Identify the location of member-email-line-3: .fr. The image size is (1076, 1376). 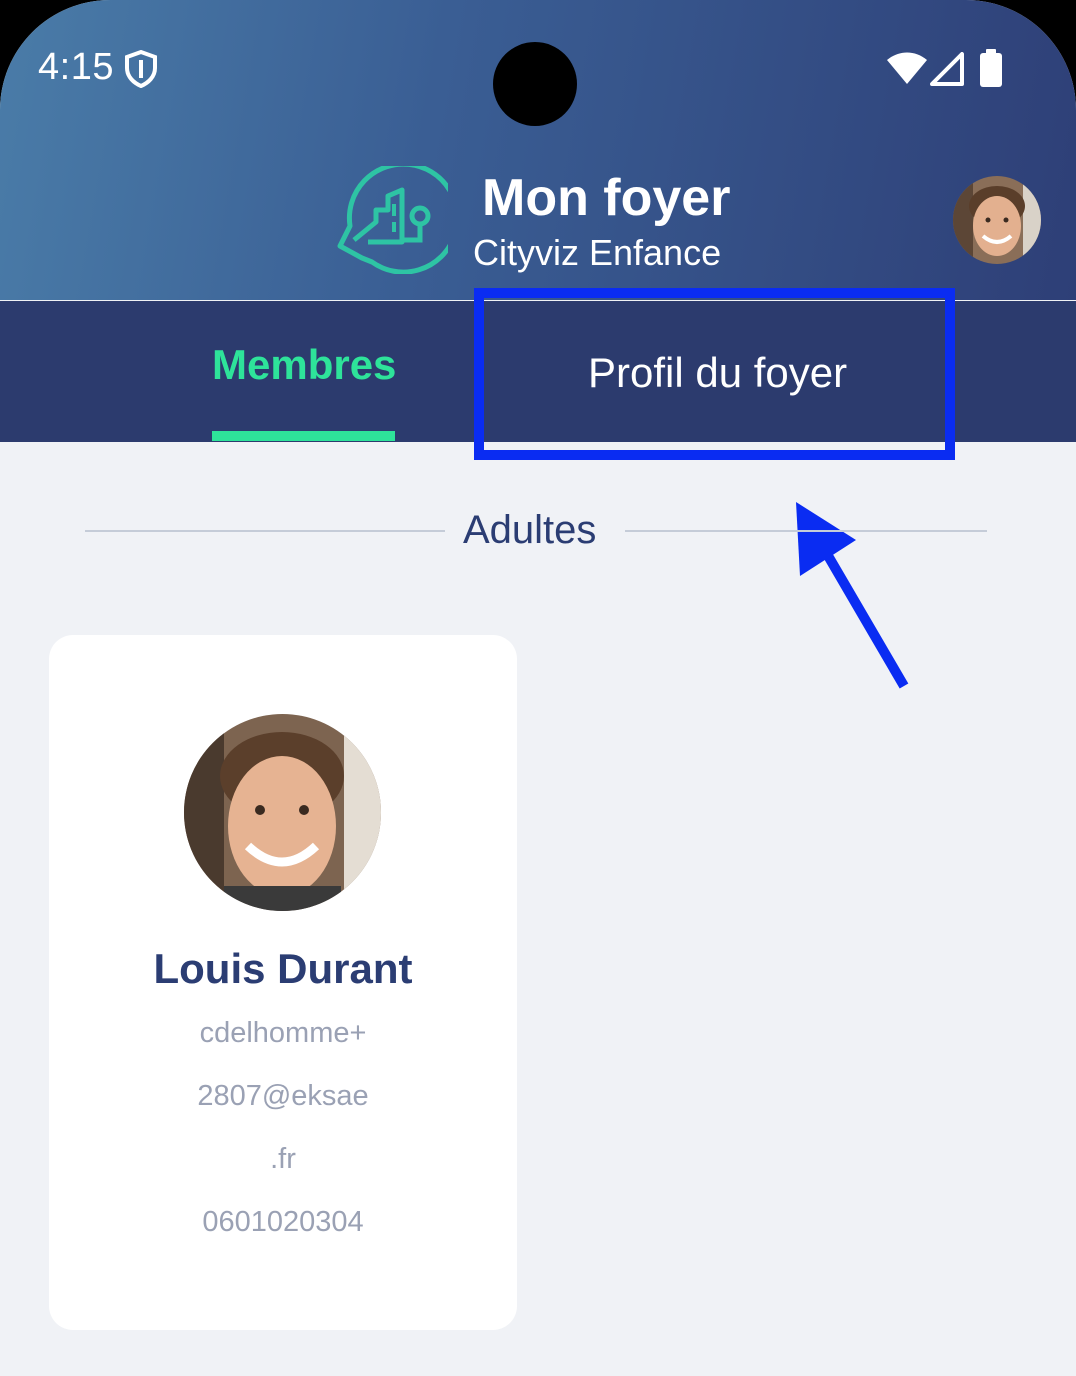
(283, 1159).